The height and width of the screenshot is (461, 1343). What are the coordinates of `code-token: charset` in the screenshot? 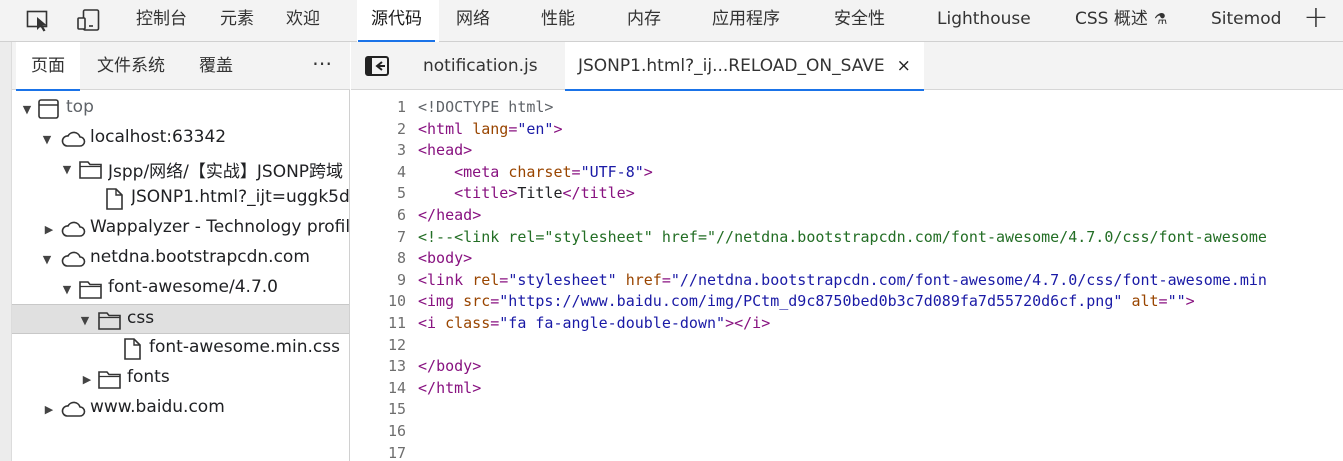 It's located at (540, 171).